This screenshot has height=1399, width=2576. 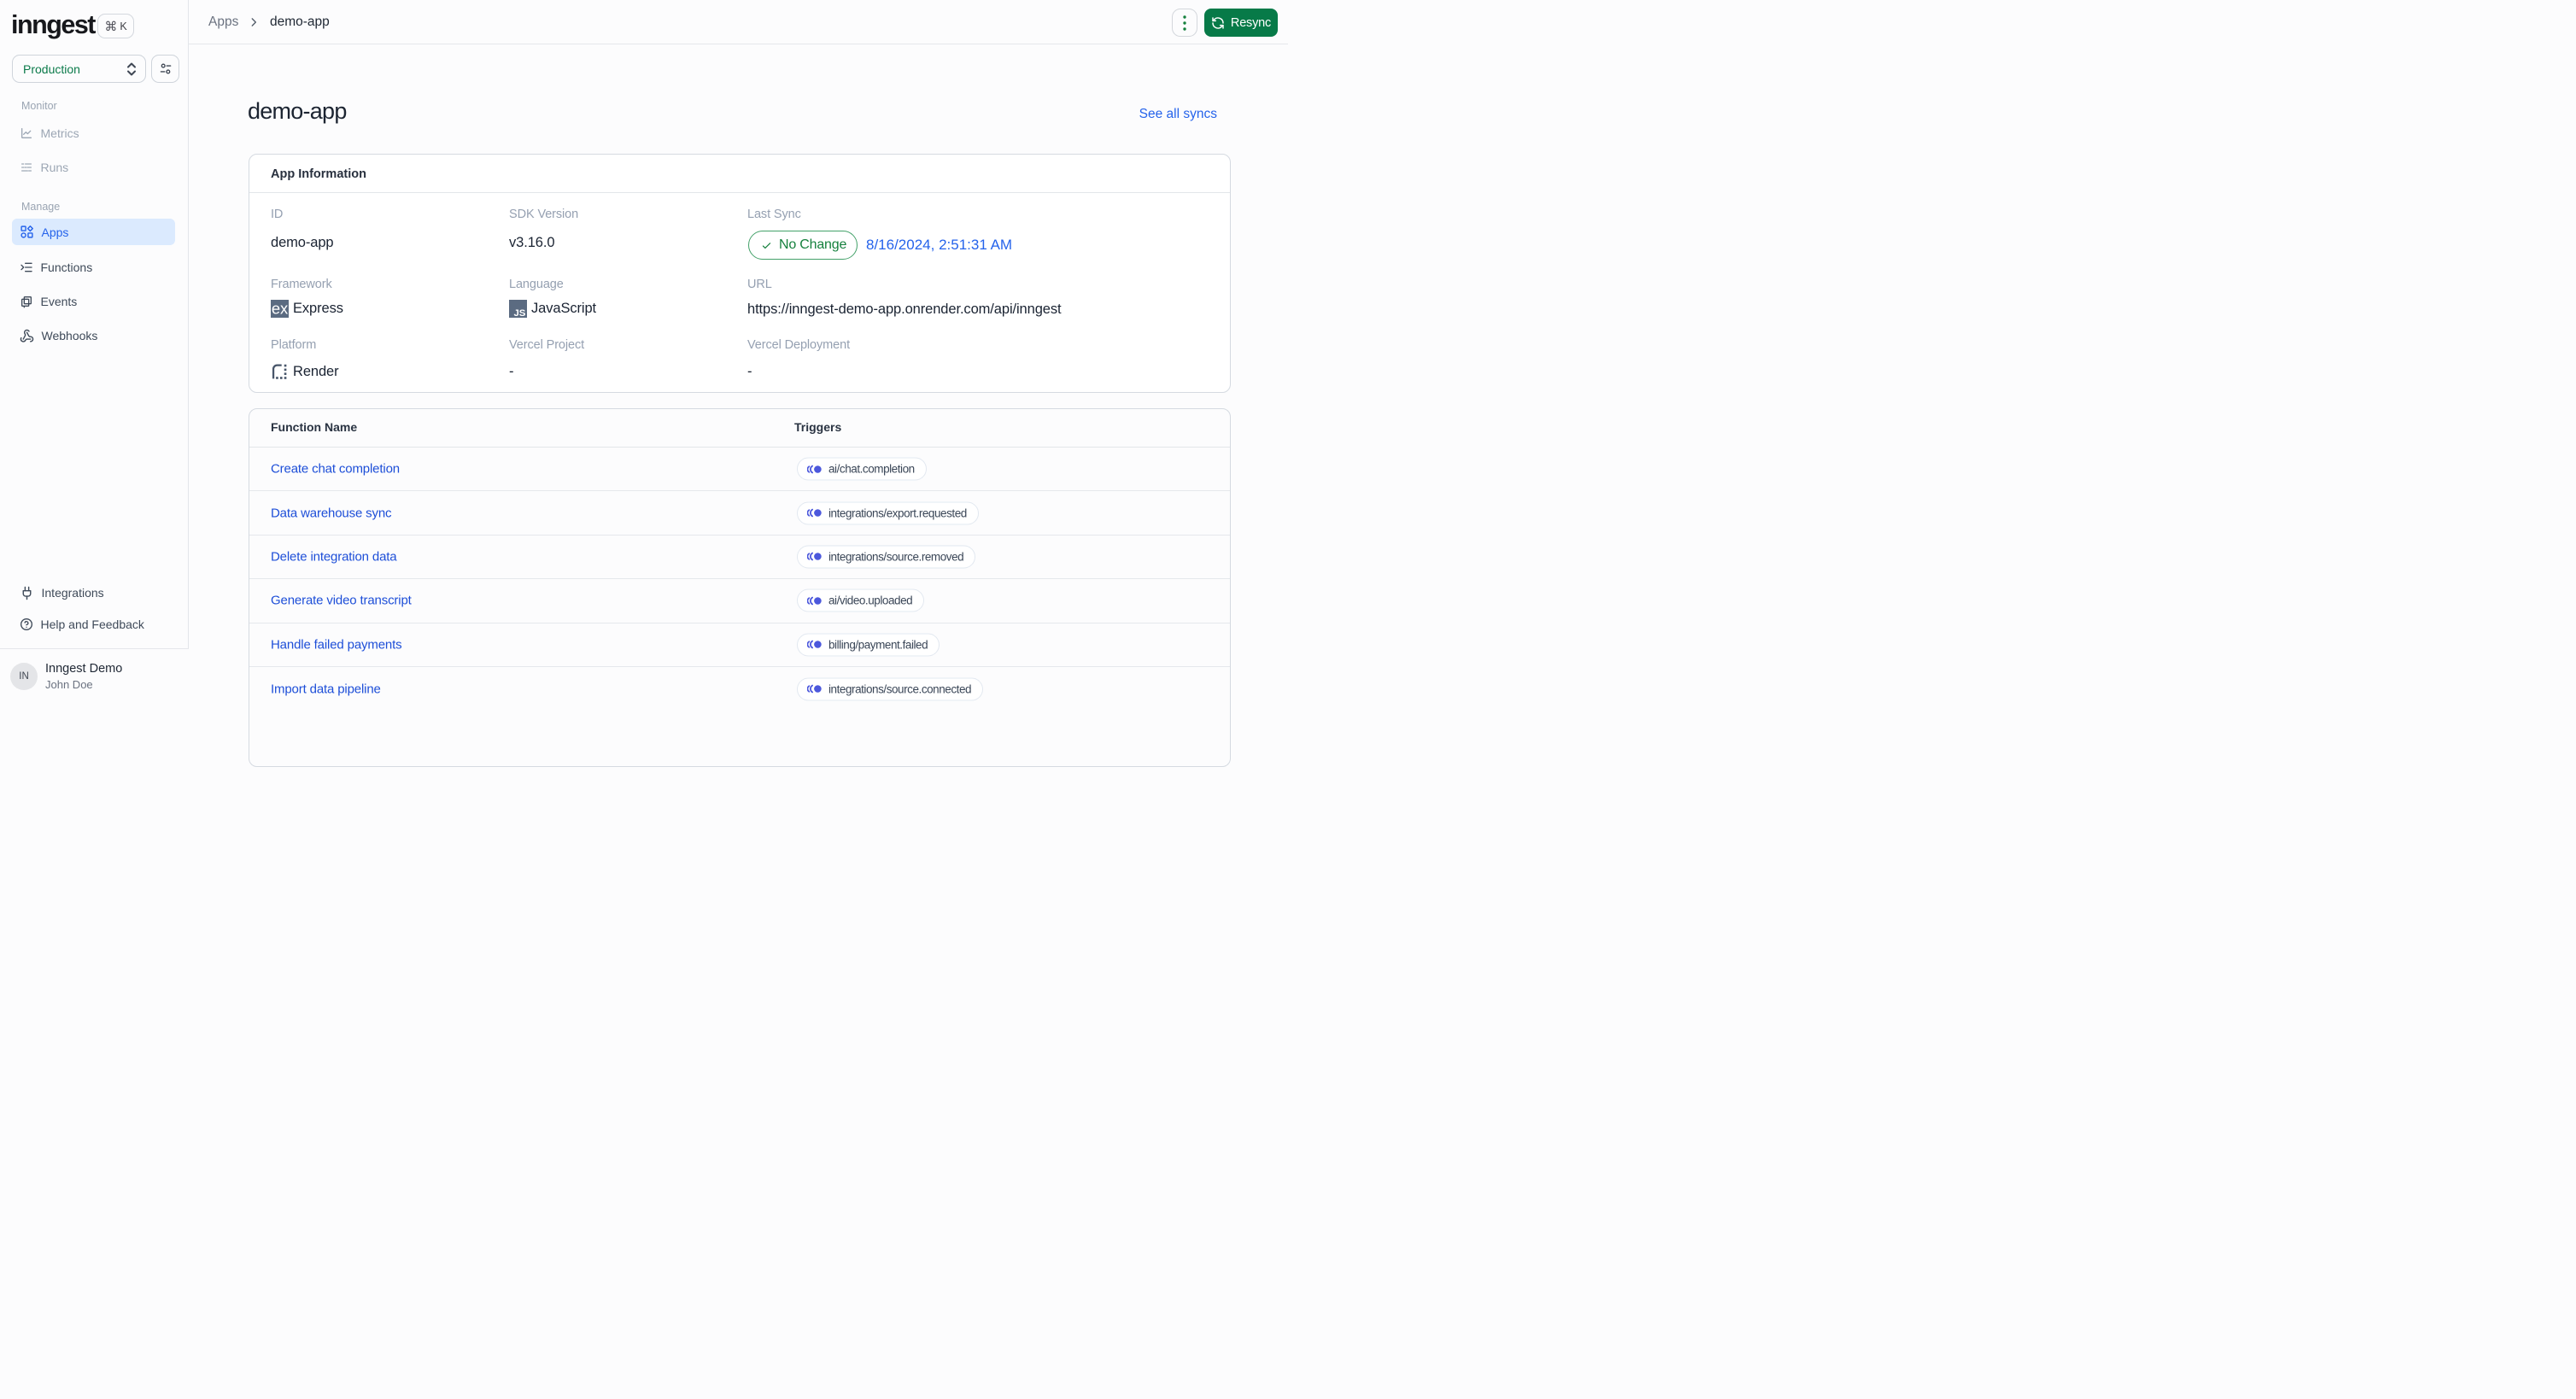 I want to click on svg-text: JS, so click(x=520, y=313).